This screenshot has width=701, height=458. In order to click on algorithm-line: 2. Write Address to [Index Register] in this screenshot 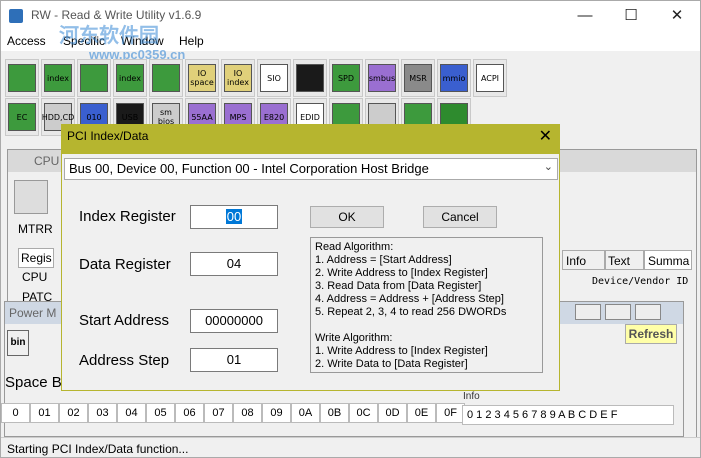, I will do `click(401, 273)`.